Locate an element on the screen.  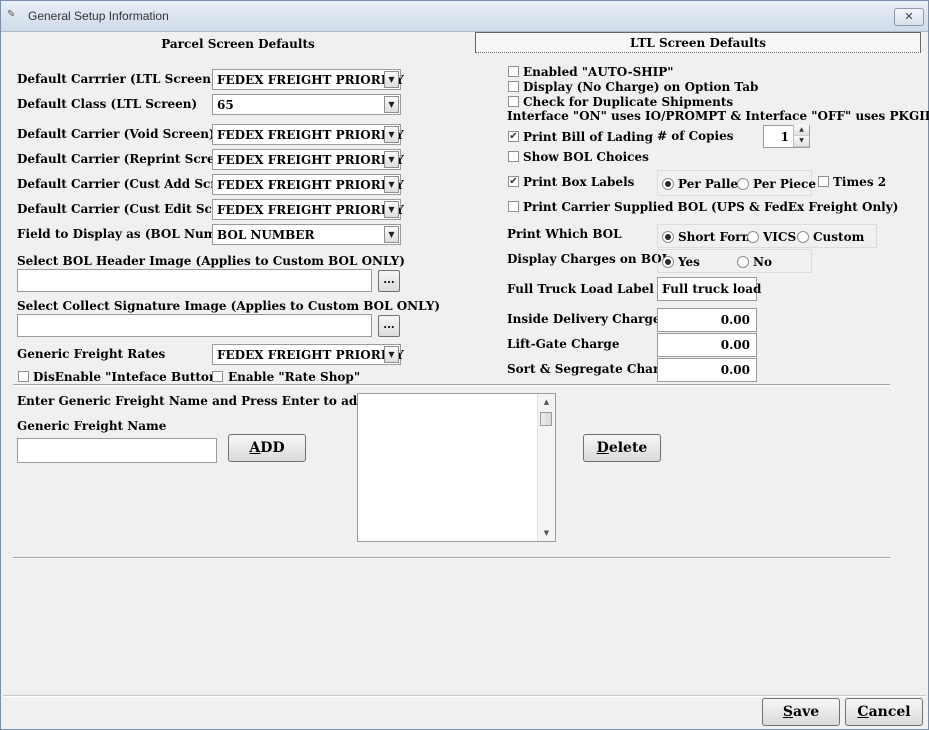
lift-gate-input: 0.00 is located at coordinates (707, 345).